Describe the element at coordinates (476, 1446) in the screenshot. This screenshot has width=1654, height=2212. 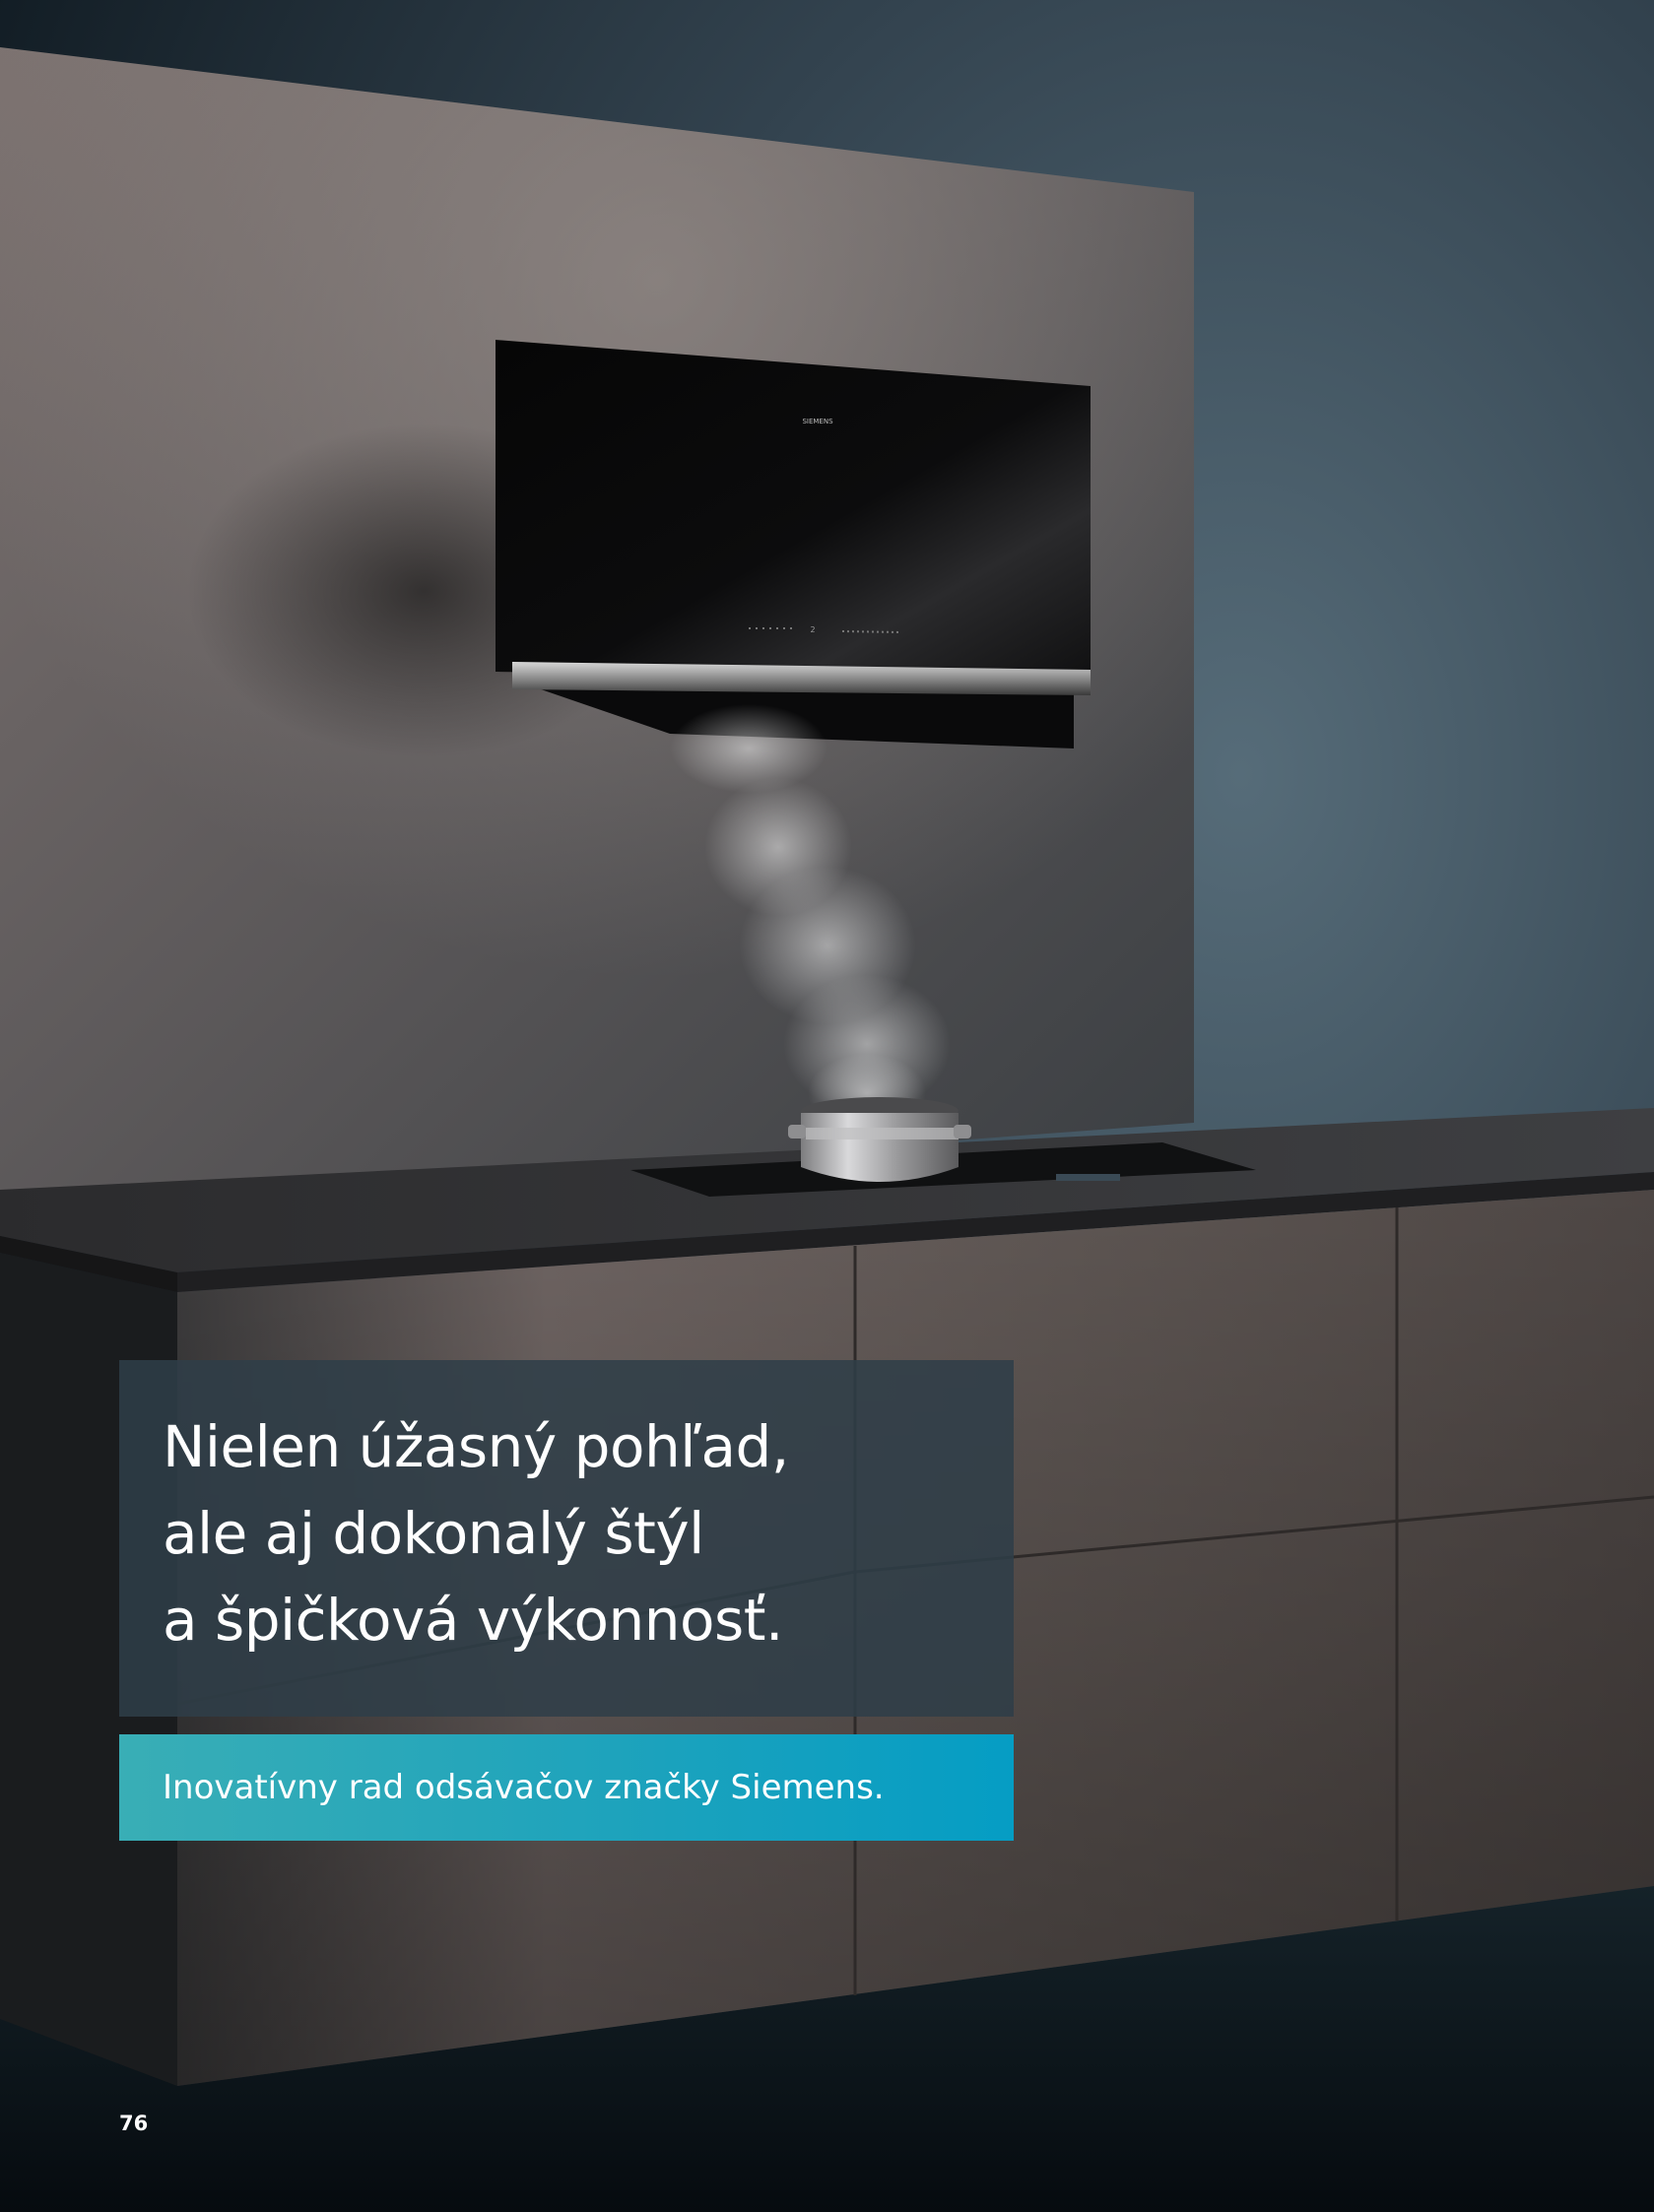
I see `headline-line-1: Nielen úžasný pohľad,` at that location.